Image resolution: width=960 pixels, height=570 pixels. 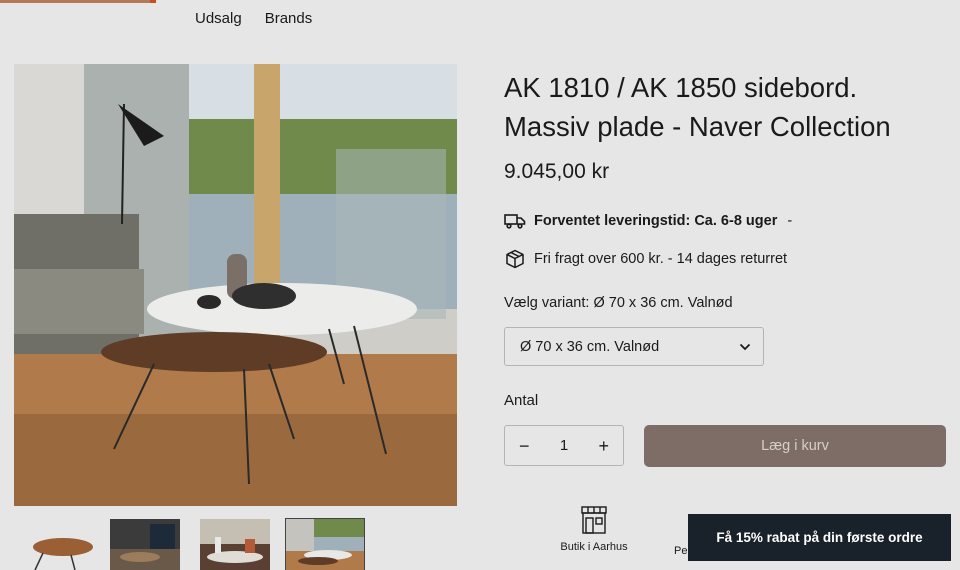 I want to click on variant-label: Vælg variant: Ø 70 x 36 cm. Valnød, so click(x=618, y=303).